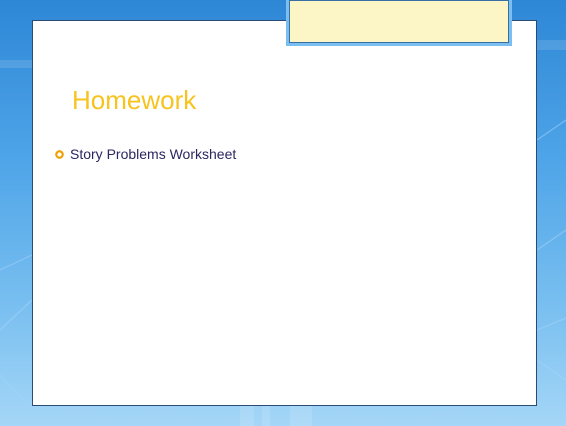 This screenshot has height=426, width=566. I want to click on bullet-list: Story Problems Worksheet, so click(145, 154).